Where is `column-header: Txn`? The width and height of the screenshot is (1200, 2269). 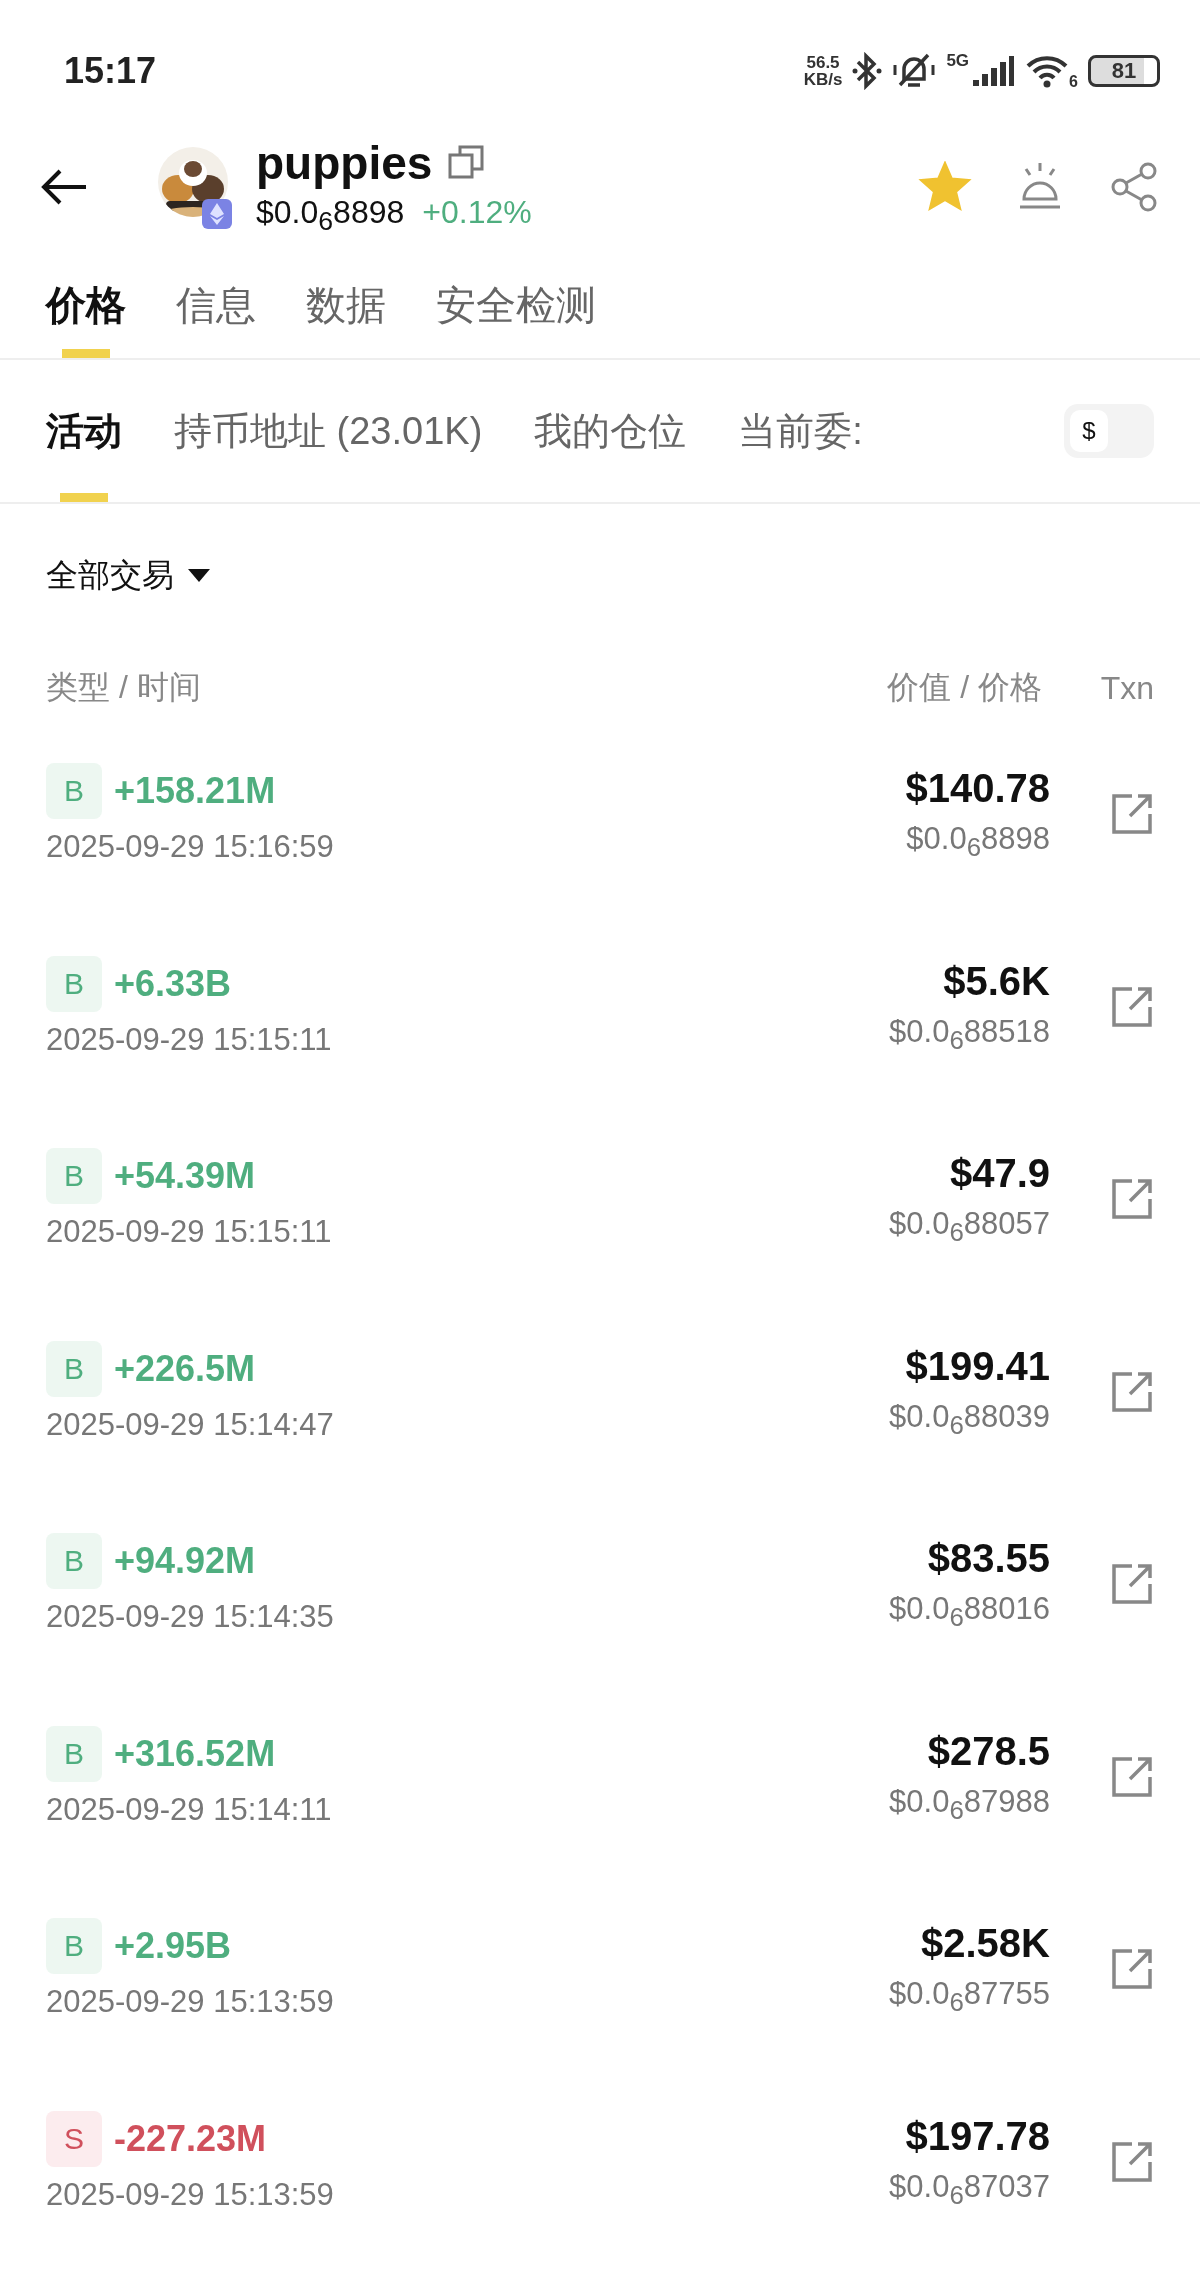 column-header: Txn is located at coordinates (1126, 688).